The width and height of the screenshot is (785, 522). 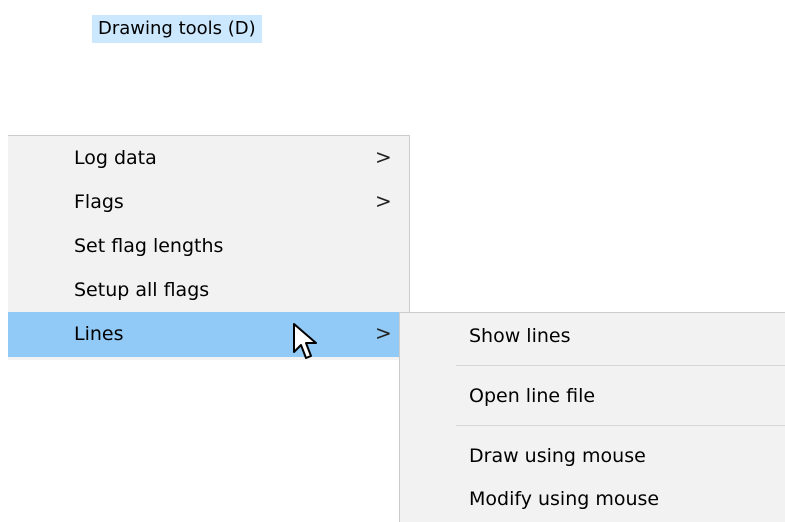 What do you see at coordinates (99, 334) in the screenshot?
I see `menu-item-label: Lines` at bounding box center [99, 334].